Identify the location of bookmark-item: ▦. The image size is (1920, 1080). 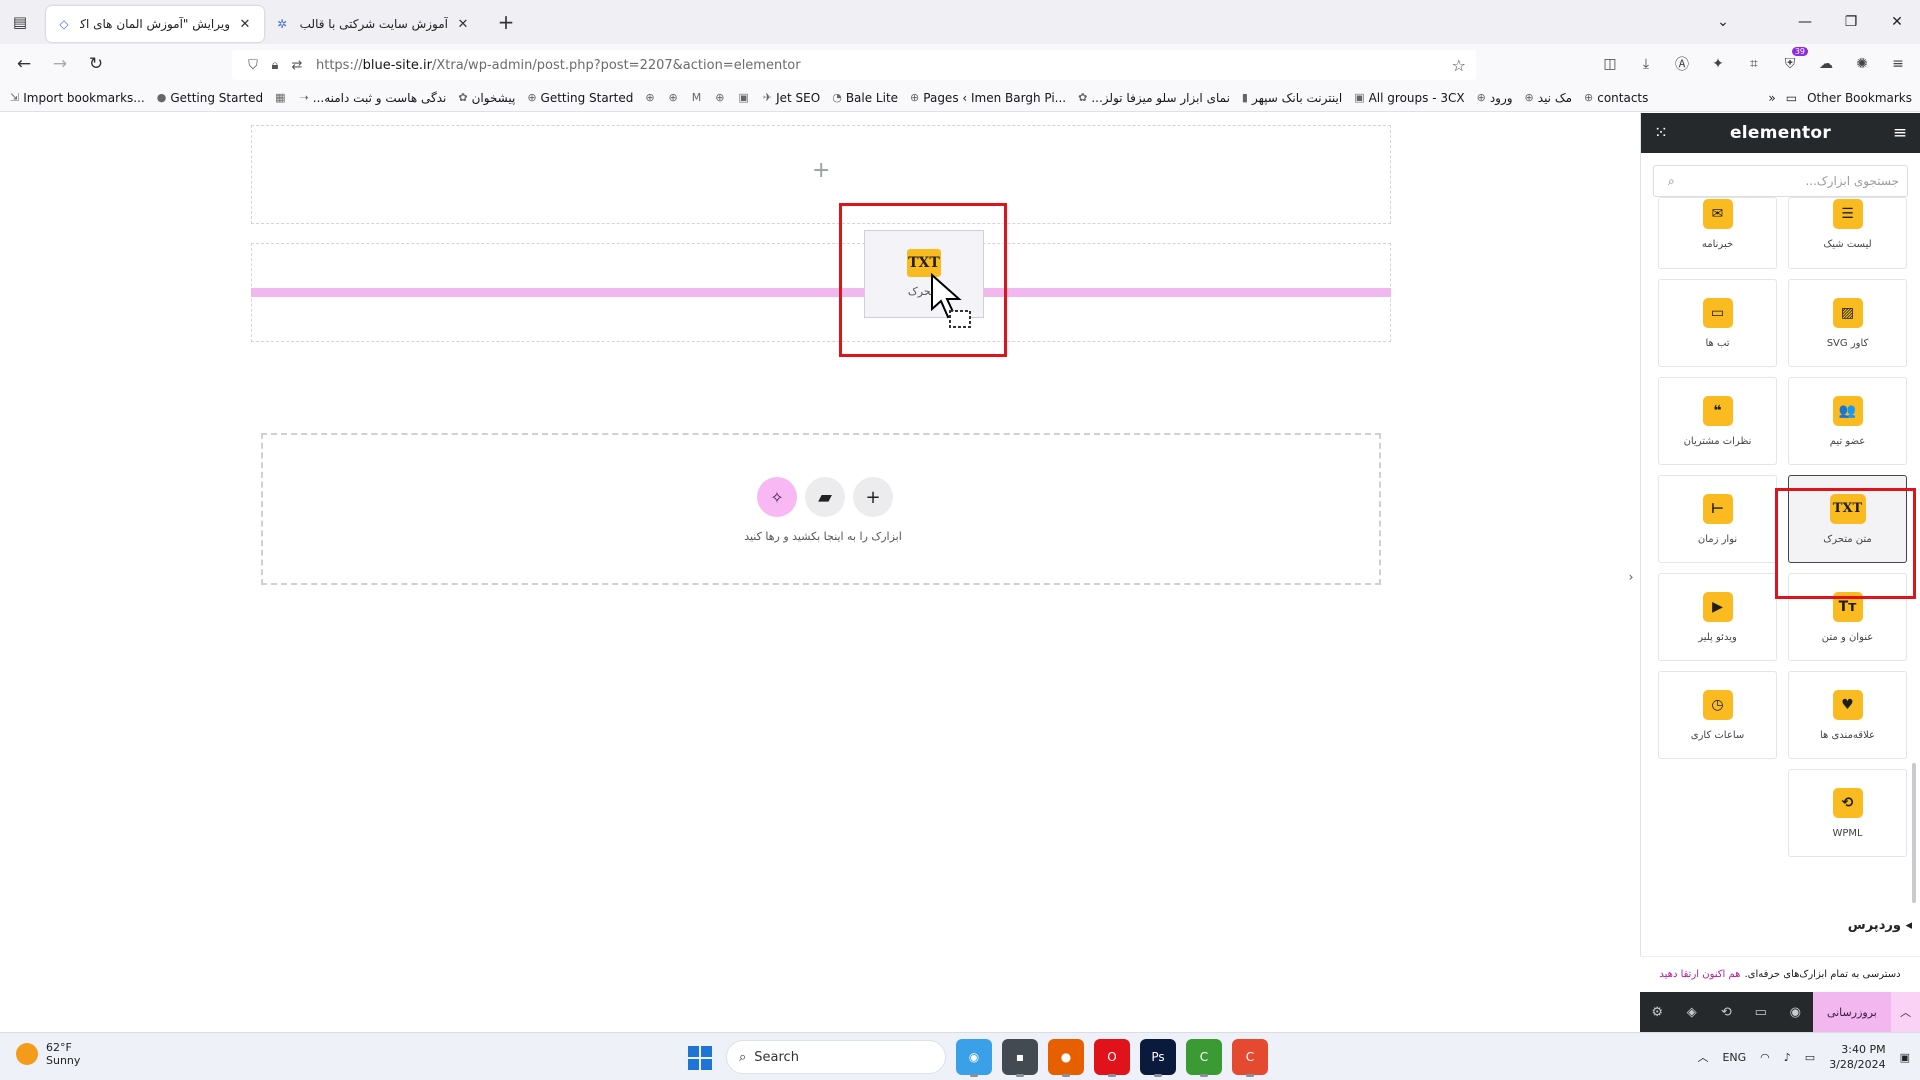
(282, 97).